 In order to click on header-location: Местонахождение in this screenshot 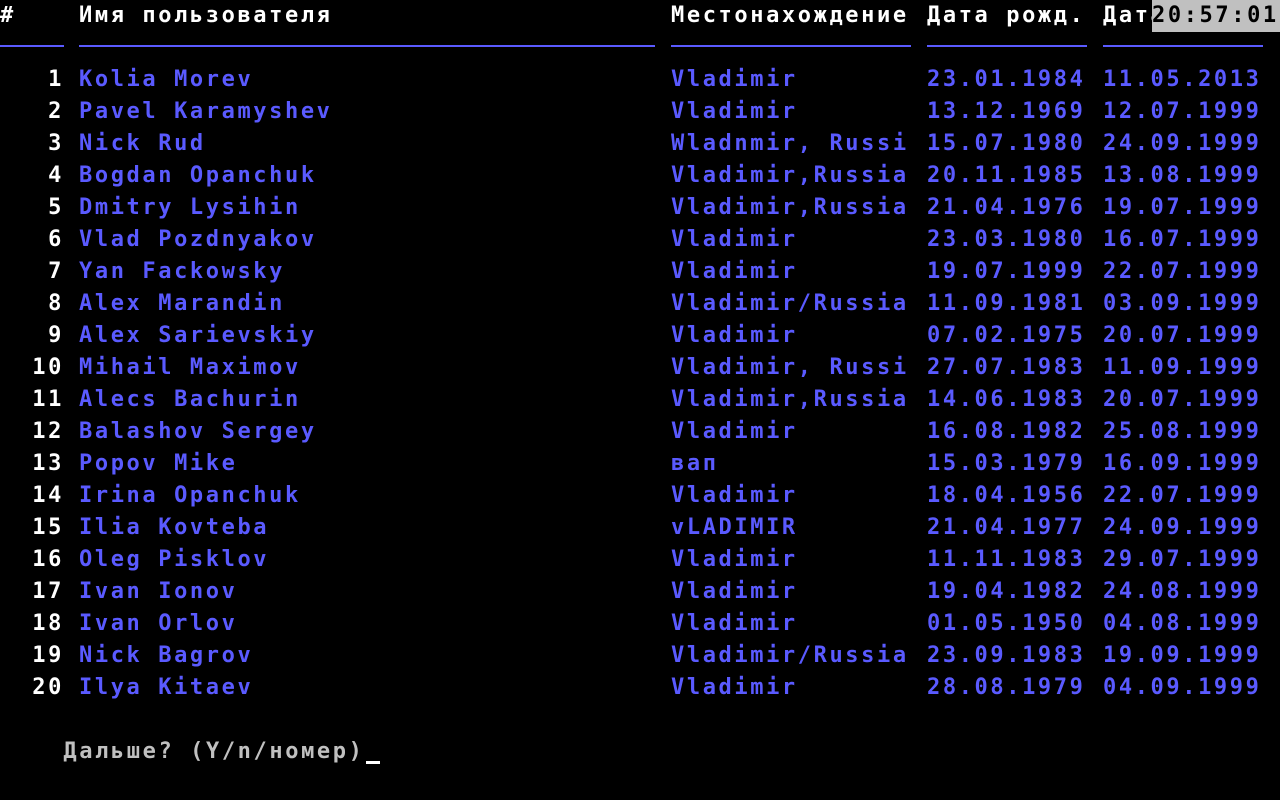, I will do `click(790, 15)`.